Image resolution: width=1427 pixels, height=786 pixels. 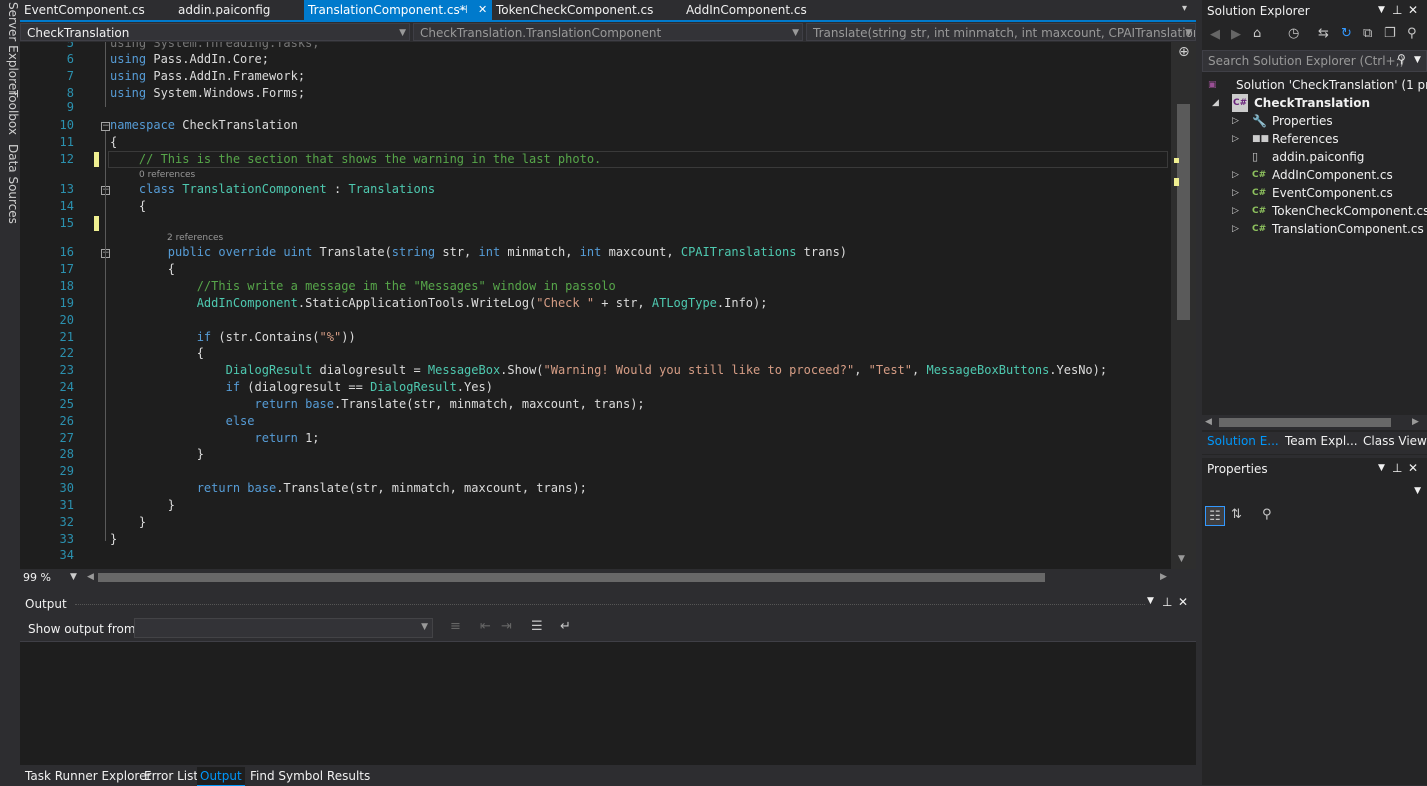 What do you see at coordinates (1236, 514) in the screenshot?
I see `alphabetical-icon: ⇅` at bounding box center [1236, 514].